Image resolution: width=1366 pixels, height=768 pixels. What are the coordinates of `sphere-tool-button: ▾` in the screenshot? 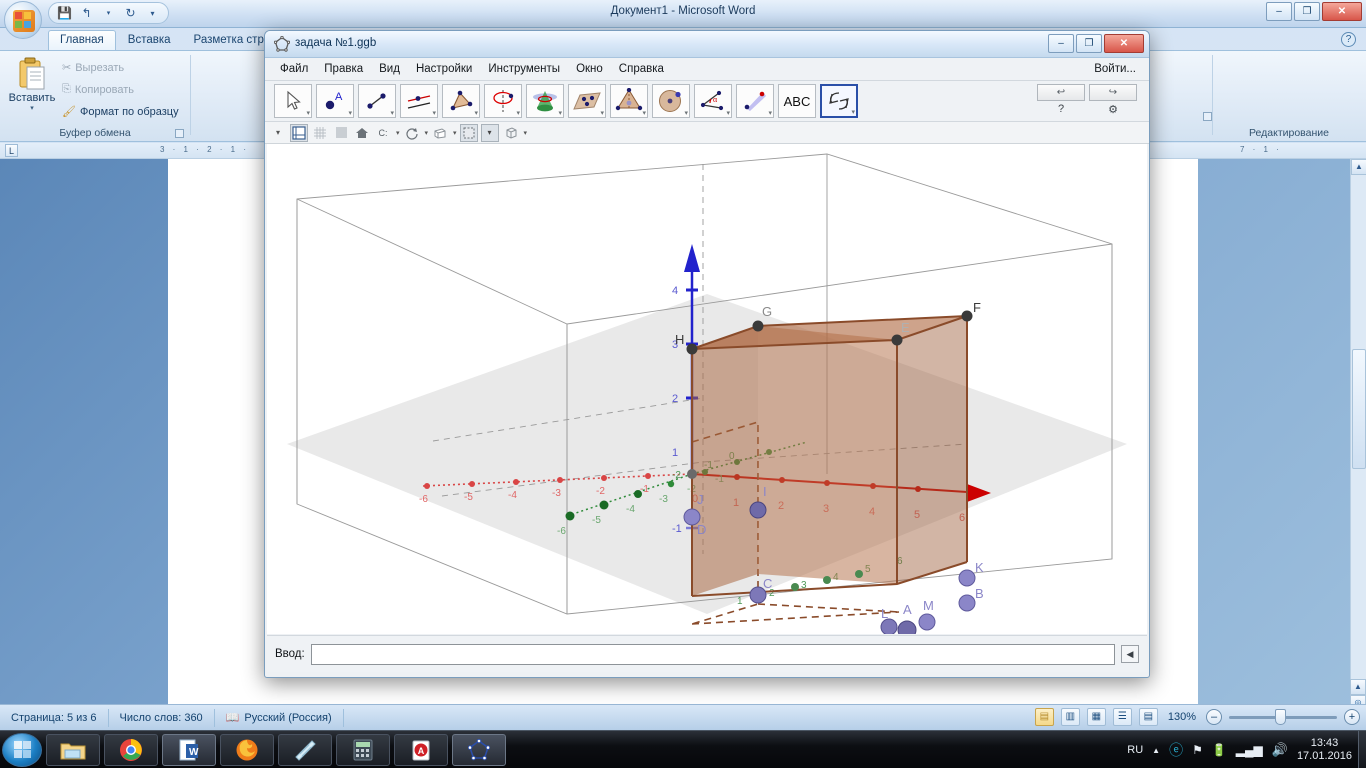 It's located at (671, 101).